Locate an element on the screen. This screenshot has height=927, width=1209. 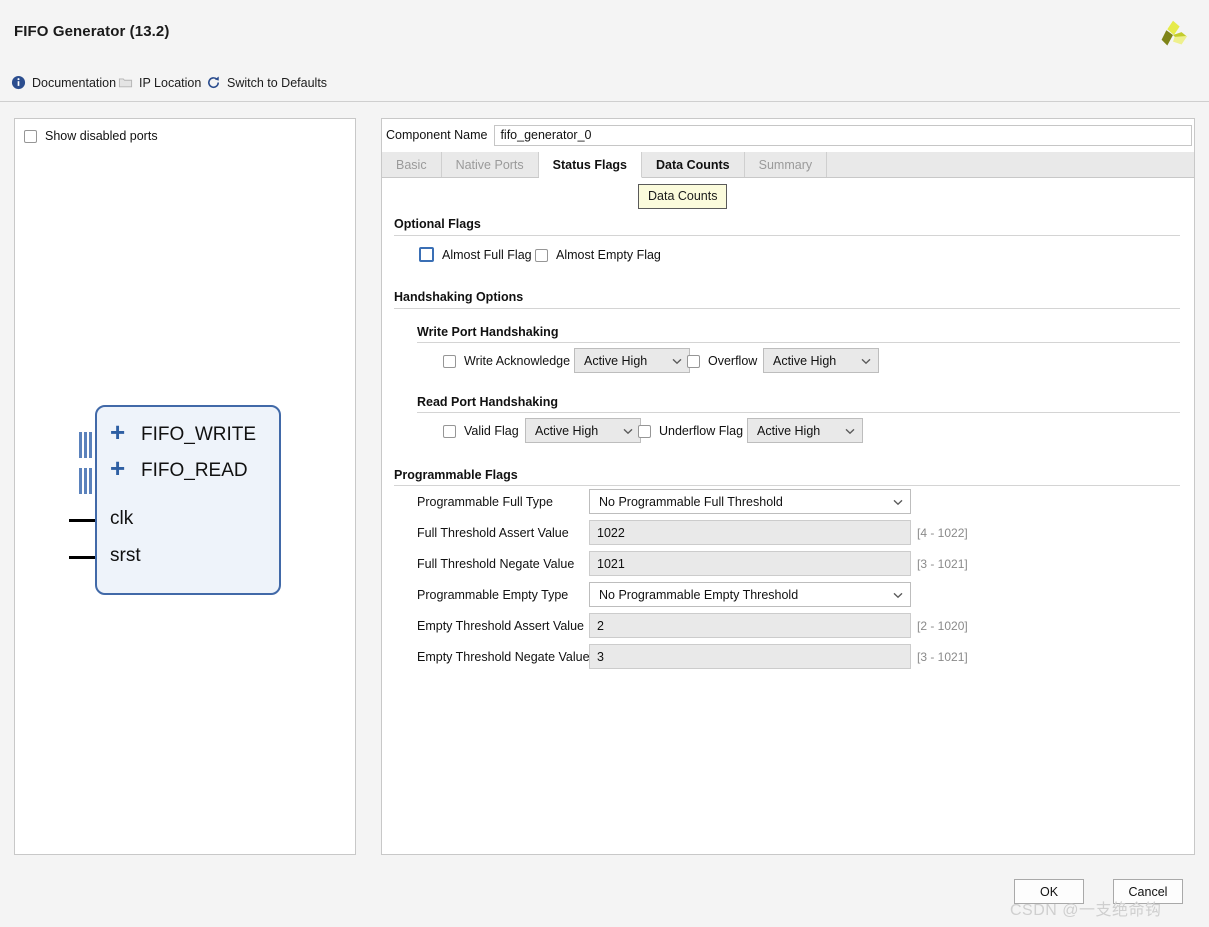
component-name-row: Component Name fifo_generator_0 is located at coordinates (788, 135).